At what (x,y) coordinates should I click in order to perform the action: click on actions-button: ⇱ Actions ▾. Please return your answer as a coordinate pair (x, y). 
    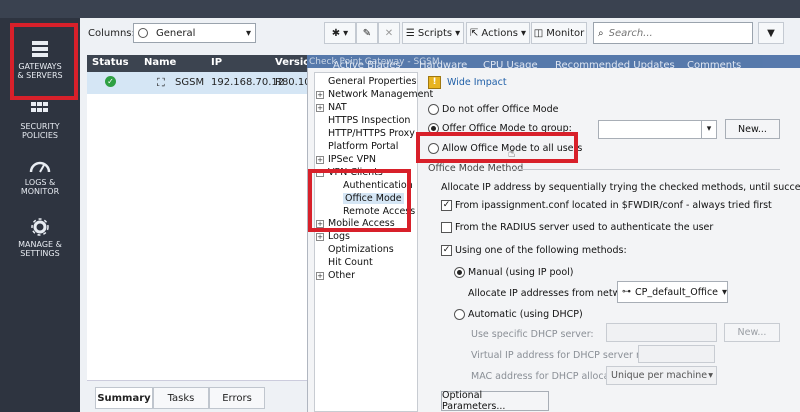
    Looking at the image, I should click on (498, 33).